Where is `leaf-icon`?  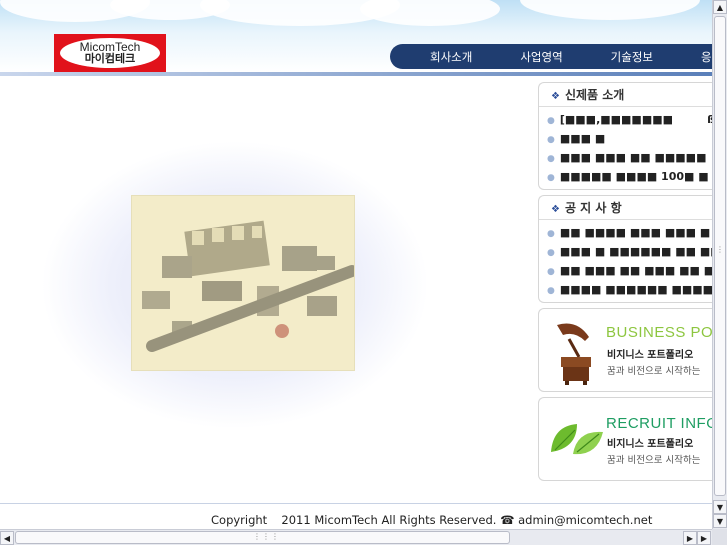 leaf-icon is located at coordinates (577, 439).